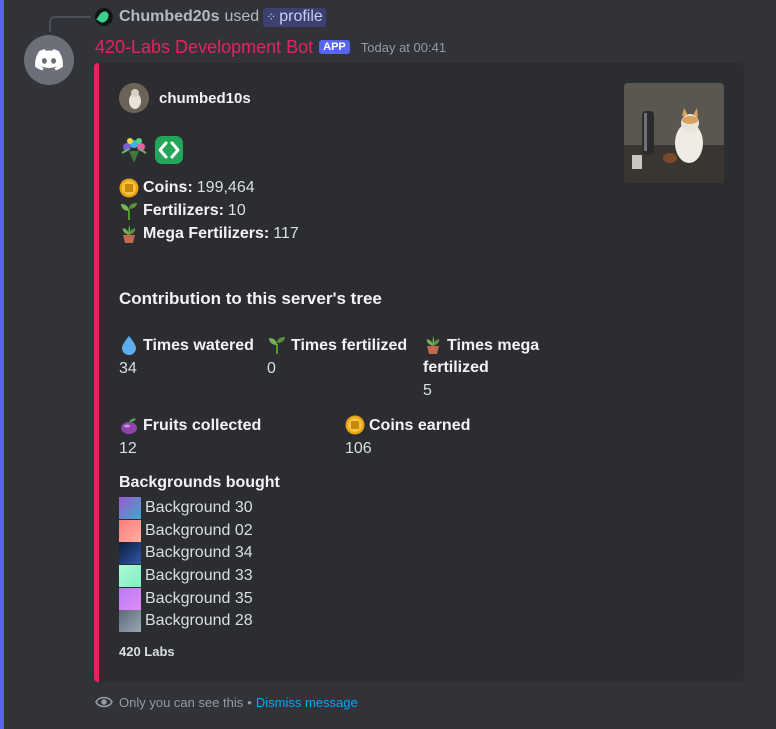 This screenshot has height=729, width=776. I want to click on app-badge: APP, so click(334, 47).